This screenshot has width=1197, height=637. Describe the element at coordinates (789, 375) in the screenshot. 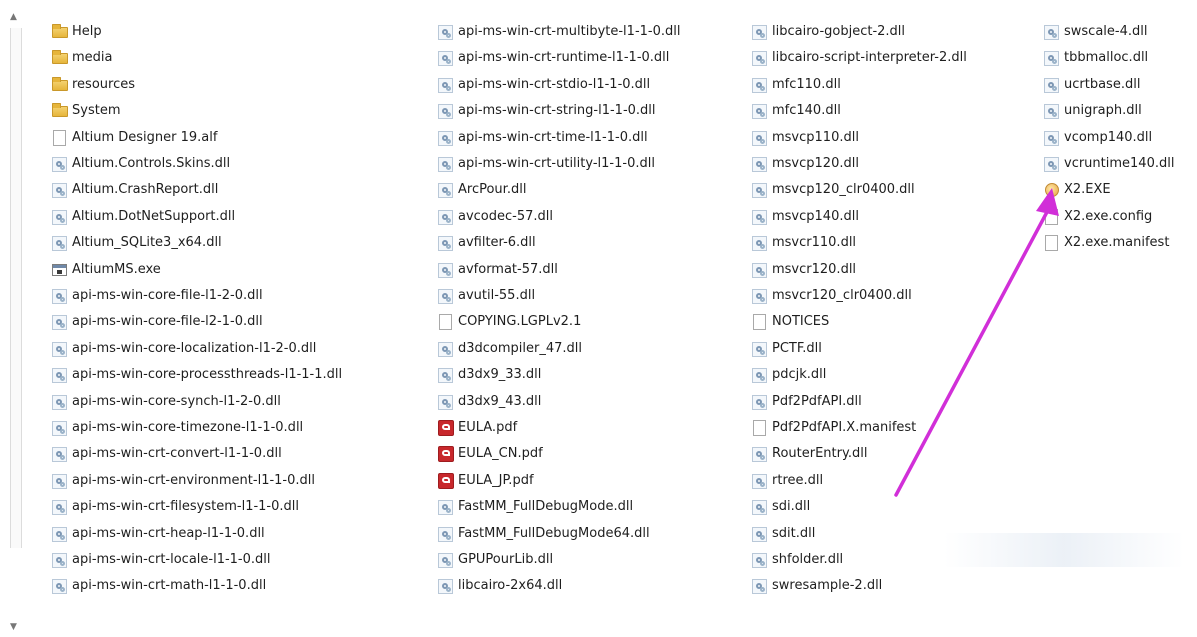

I see `file-item: pdcjk.dll` at that location.